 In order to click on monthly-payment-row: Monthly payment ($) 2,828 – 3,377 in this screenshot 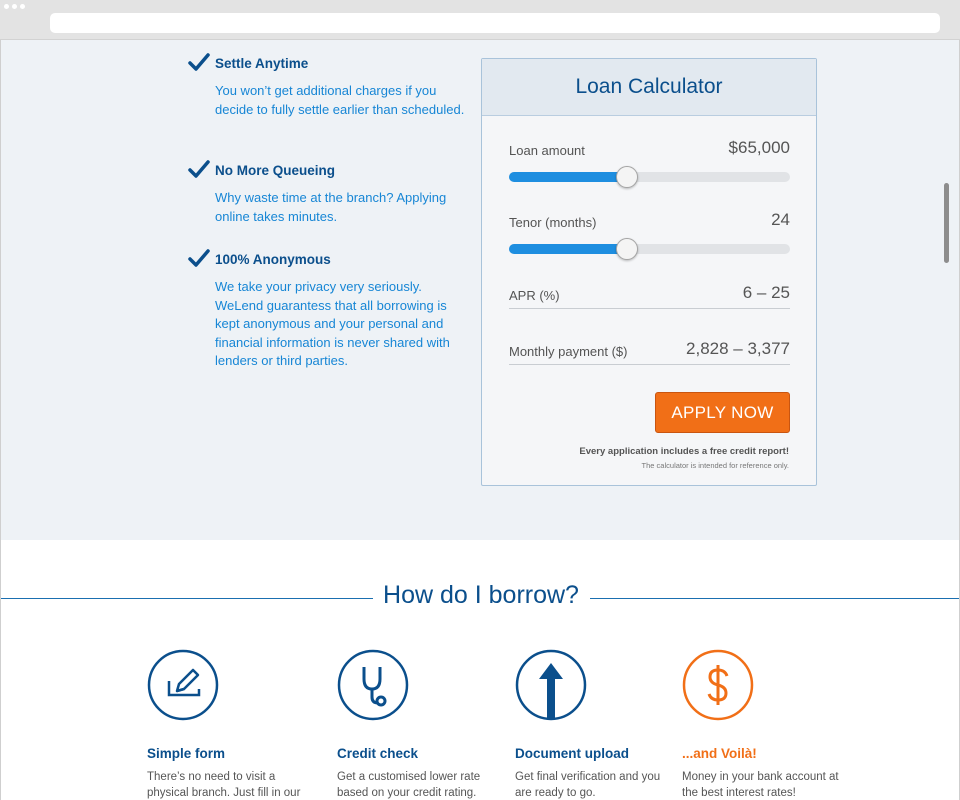, I will do `click(649, 352)`.